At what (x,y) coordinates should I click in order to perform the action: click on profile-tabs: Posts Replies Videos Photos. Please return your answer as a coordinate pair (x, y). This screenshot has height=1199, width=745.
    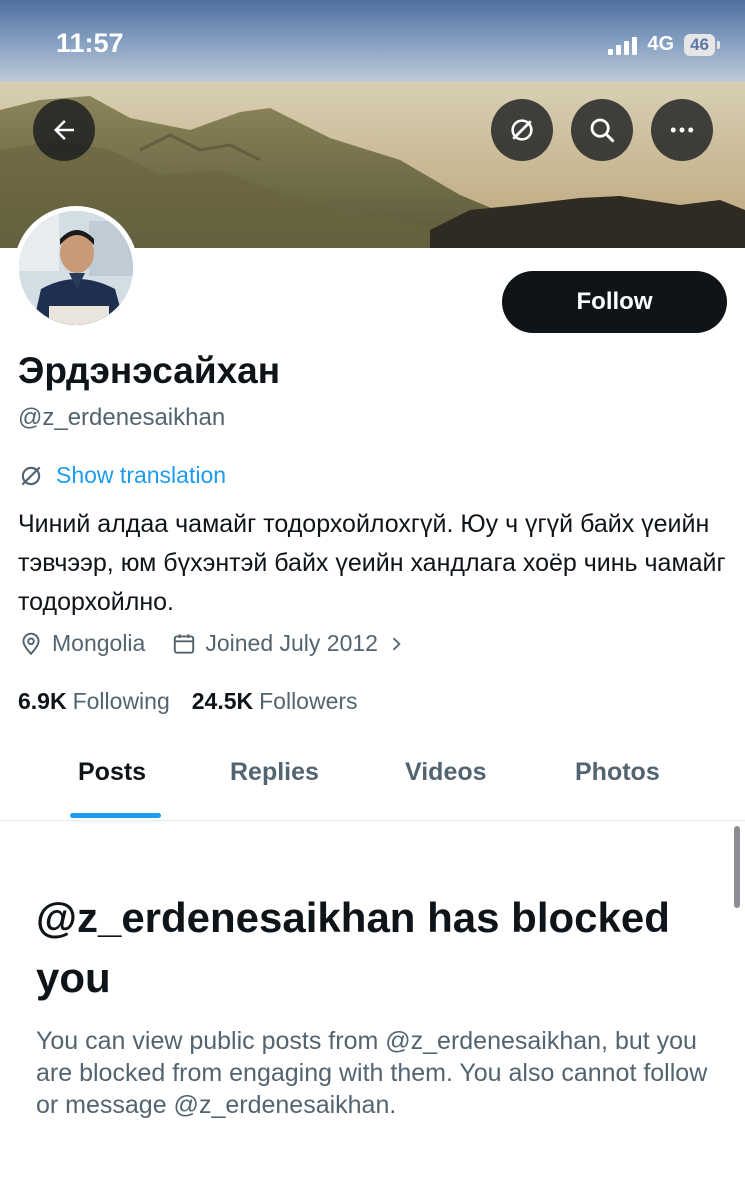
    Looking at the image, I should click on (372, 785).